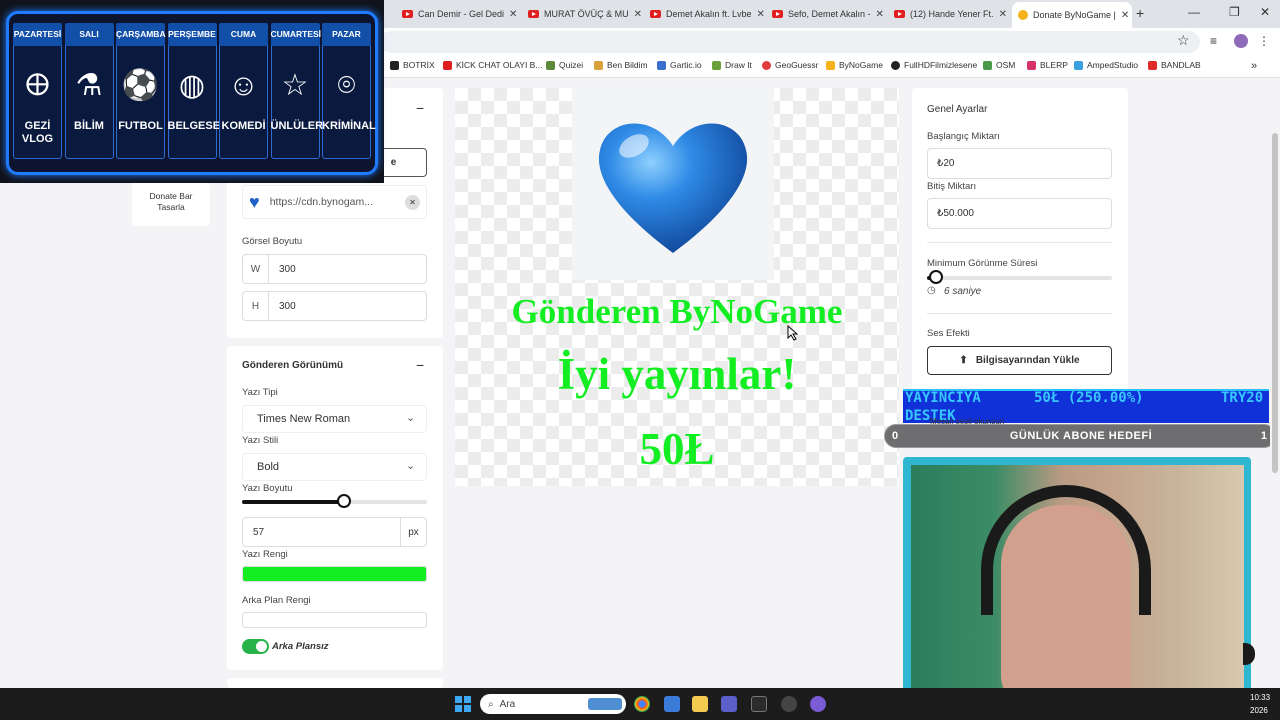 The height and width of the screenshot is (720, 1280). I want to click on bookmark-item: ByNoGame, so click(854, 65).